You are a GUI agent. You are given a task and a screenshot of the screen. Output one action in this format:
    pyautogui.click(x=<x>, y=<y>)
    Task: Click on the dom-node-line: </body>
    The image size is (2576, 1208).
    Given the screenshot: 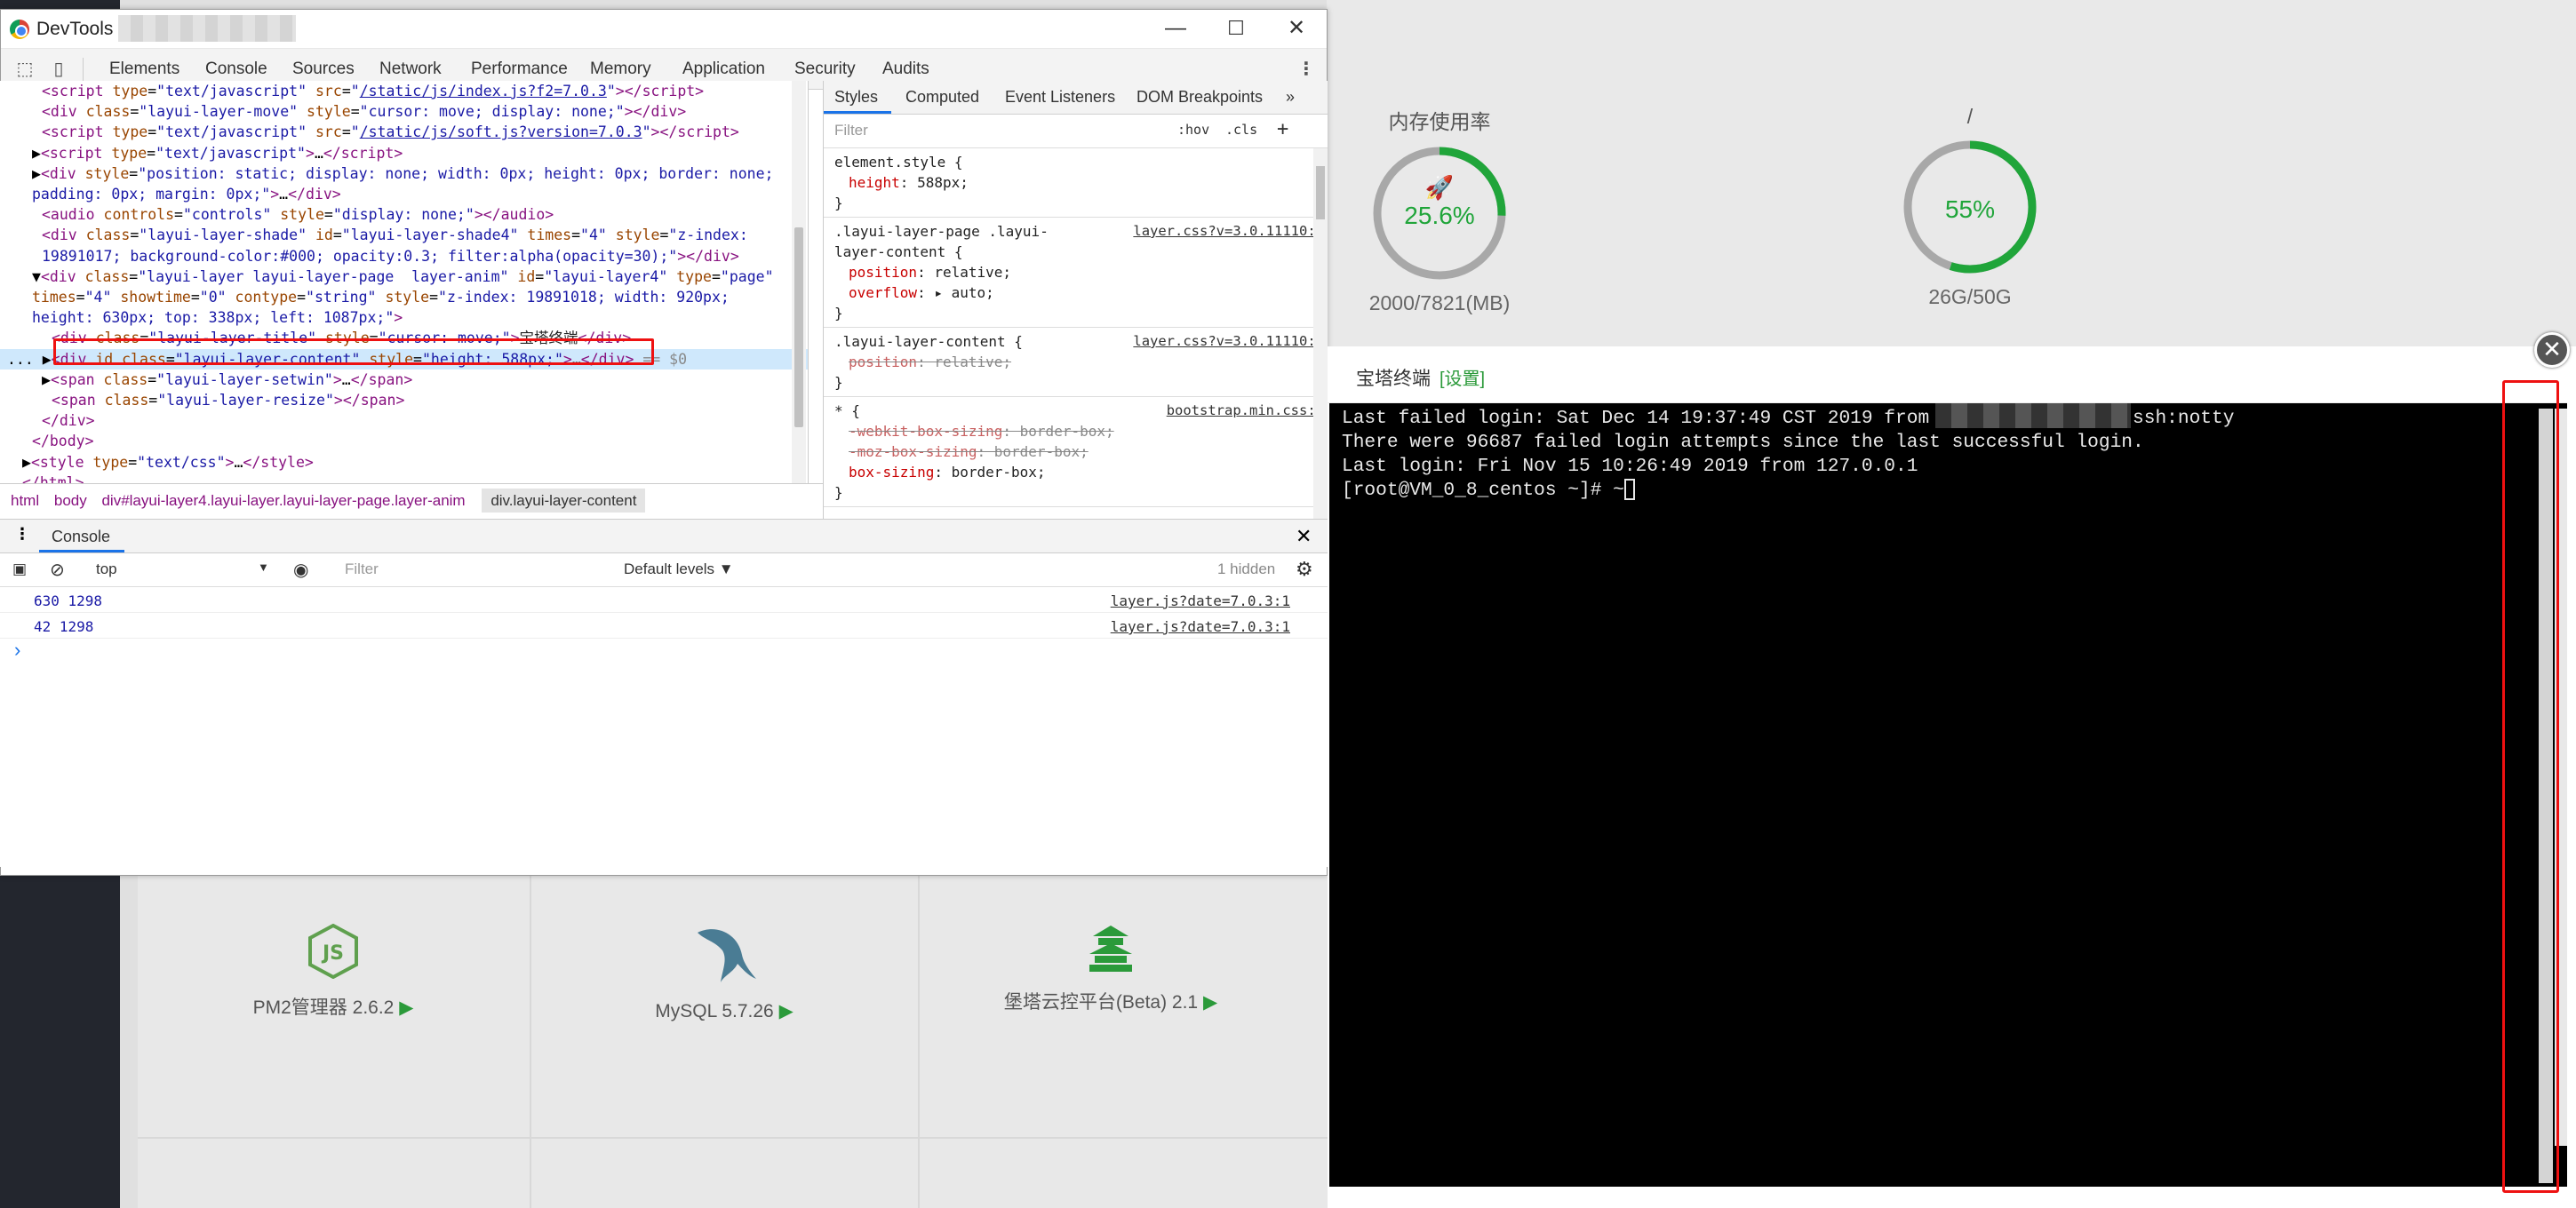 What is the action you would take?
    pyautogui.click(x=404, y=441)
    